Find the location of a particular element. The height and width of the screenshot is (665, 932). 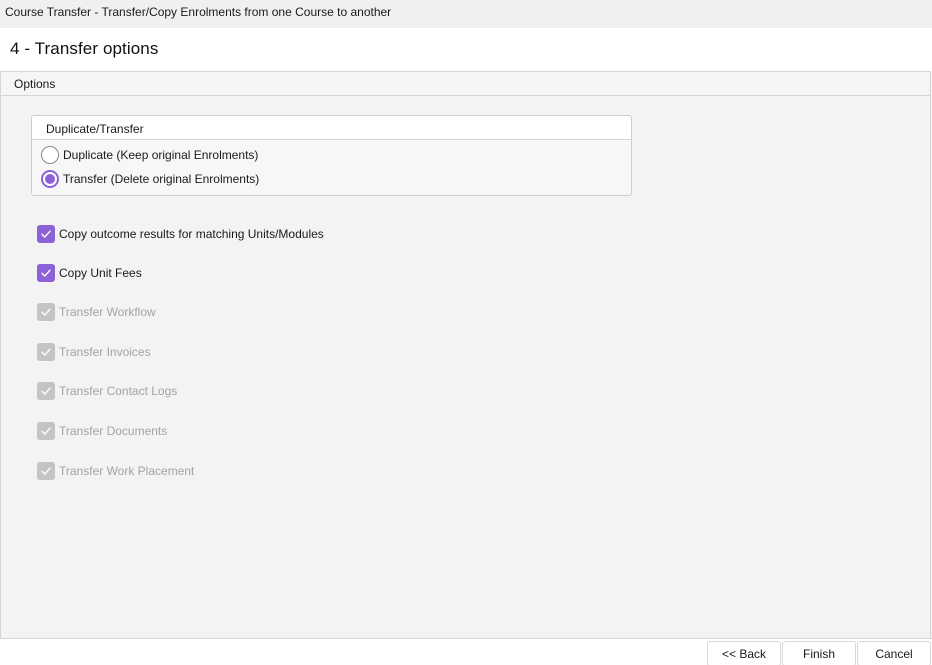

checkbox-transfer-workflow: Transfer Workflow is located at coordinates (96, 312).